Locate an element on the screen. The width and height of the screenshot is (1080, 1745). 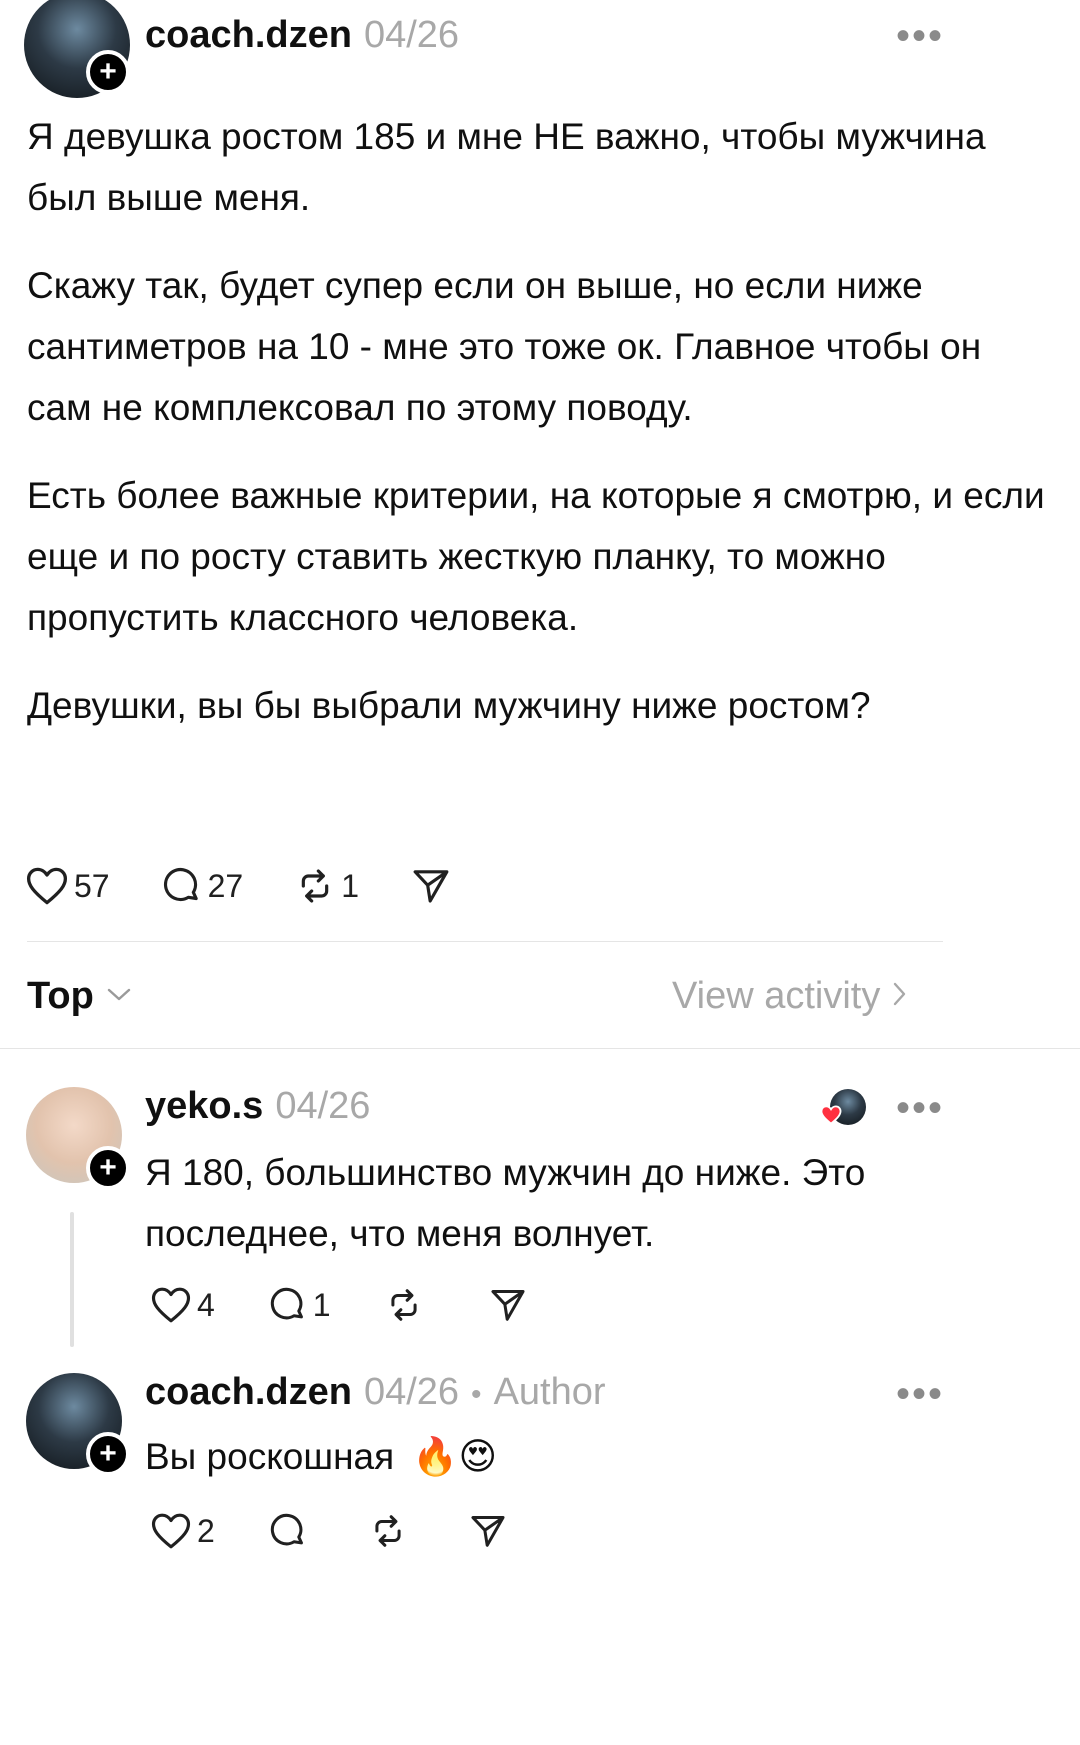
reply-count: 27 is located at coordinates (225, 885).